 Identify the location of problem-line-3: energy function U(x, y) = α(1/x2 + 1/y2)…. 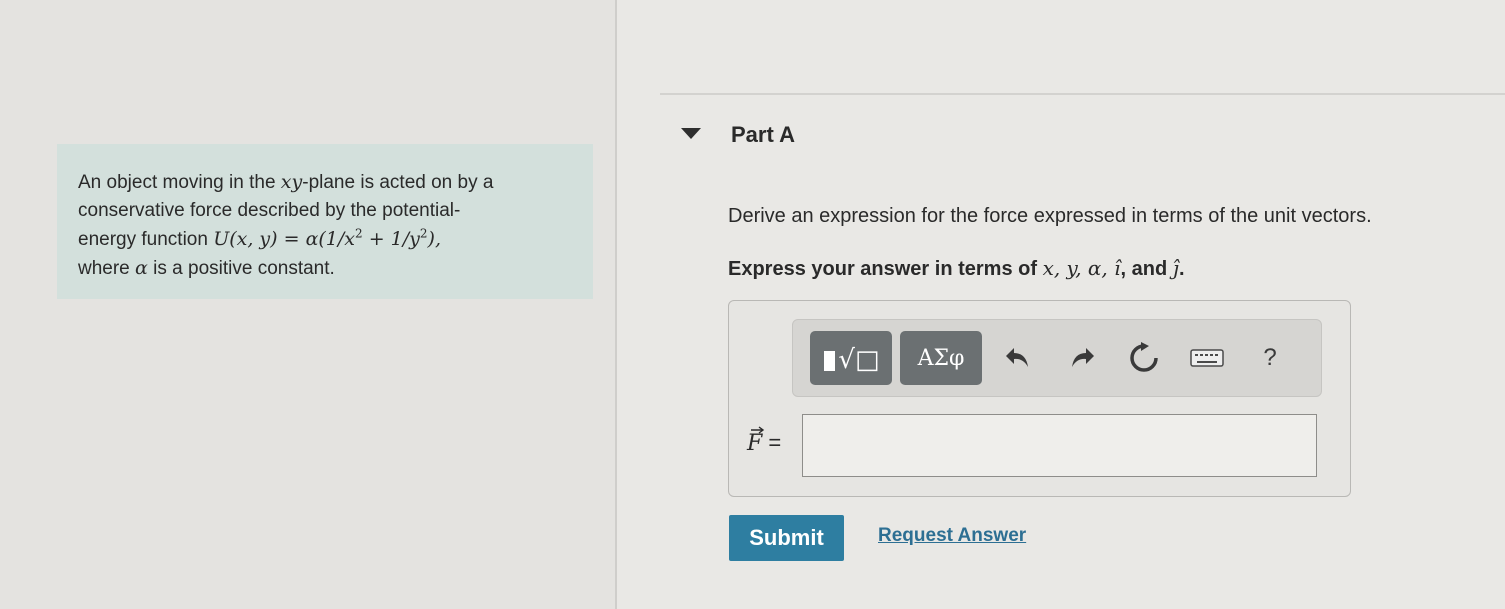
(259, 238).